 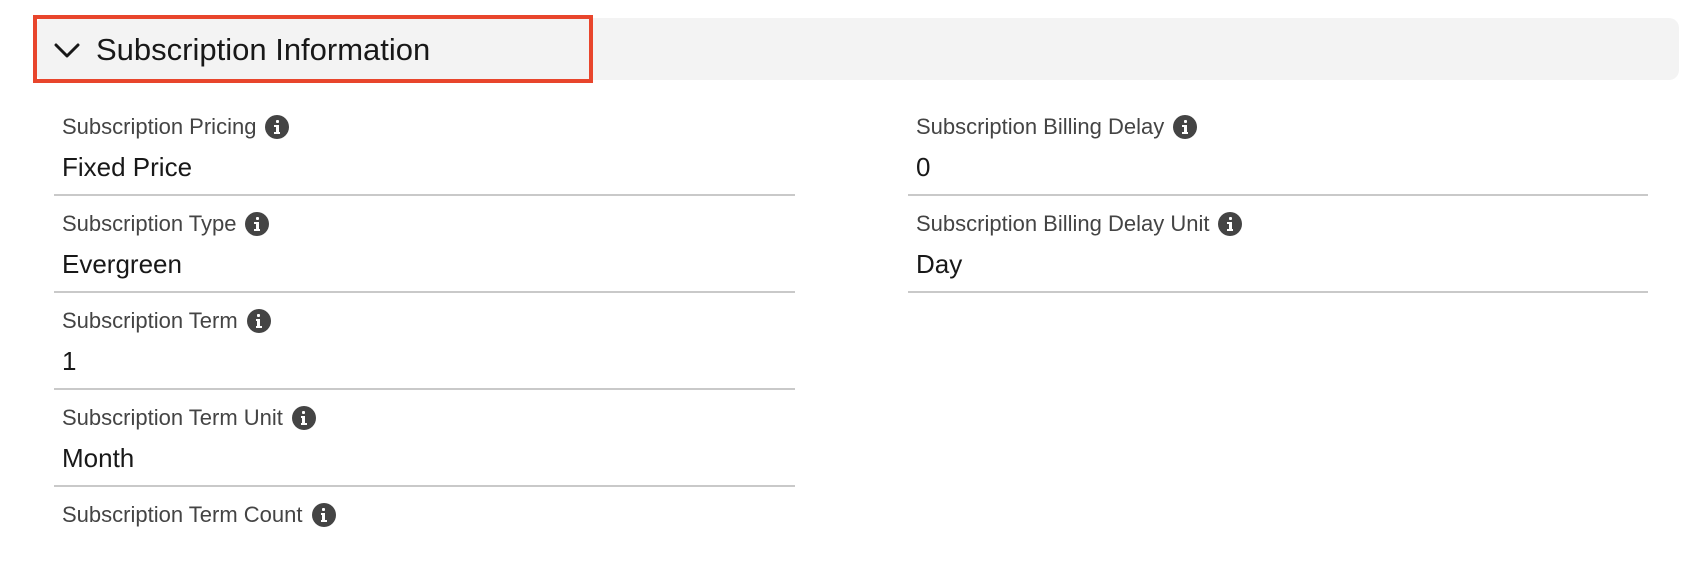 I want to click on field-value: Evergreen, so click(x=122, y=264).